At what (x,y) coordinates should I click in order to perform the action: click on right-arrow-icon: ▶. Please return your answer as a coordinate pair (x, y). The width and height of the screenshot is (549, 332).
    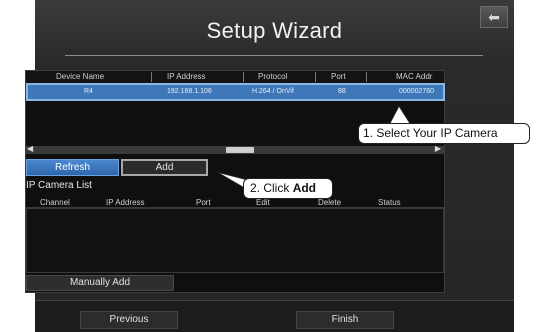
    Looking at the image, I should click on (438, 148).